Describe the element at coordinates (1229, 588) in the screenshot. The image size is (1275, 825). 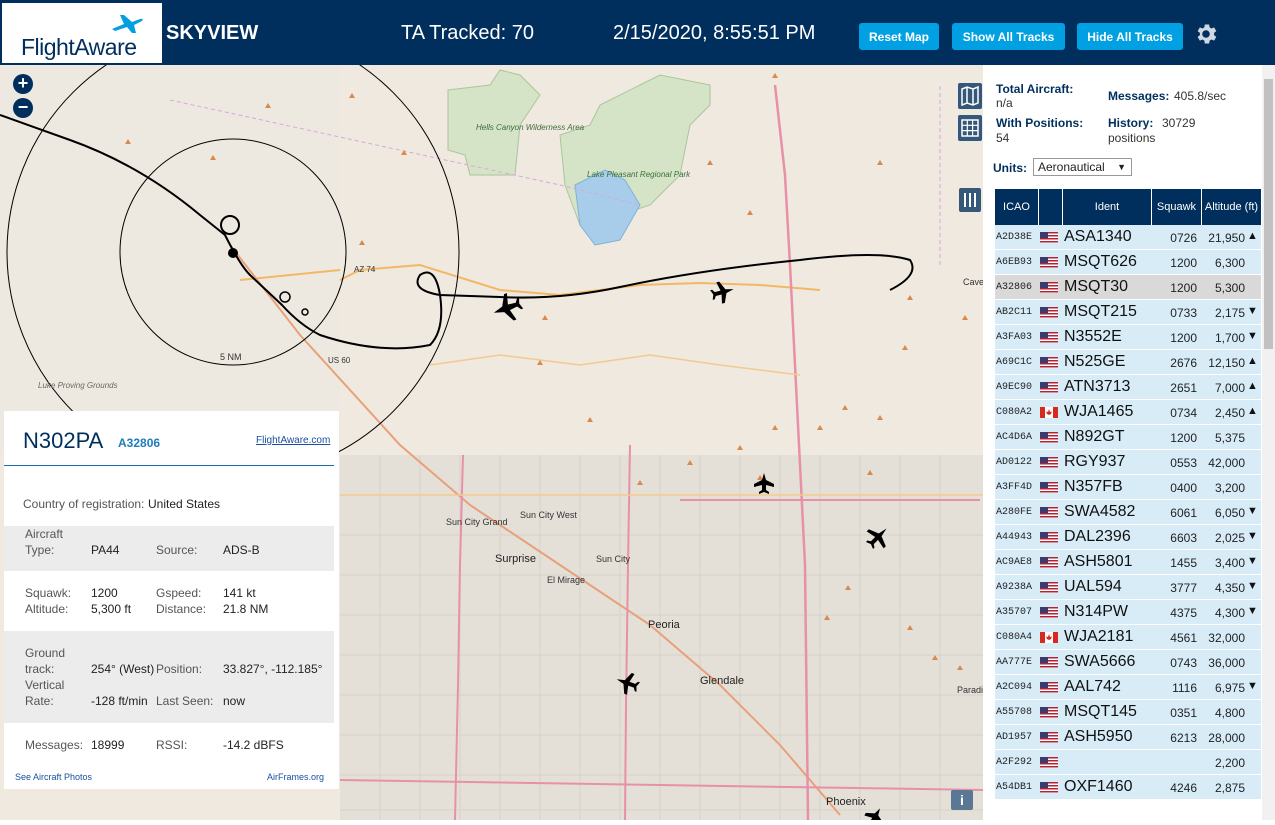
I see `cell-altitude: 4,350` at that location.